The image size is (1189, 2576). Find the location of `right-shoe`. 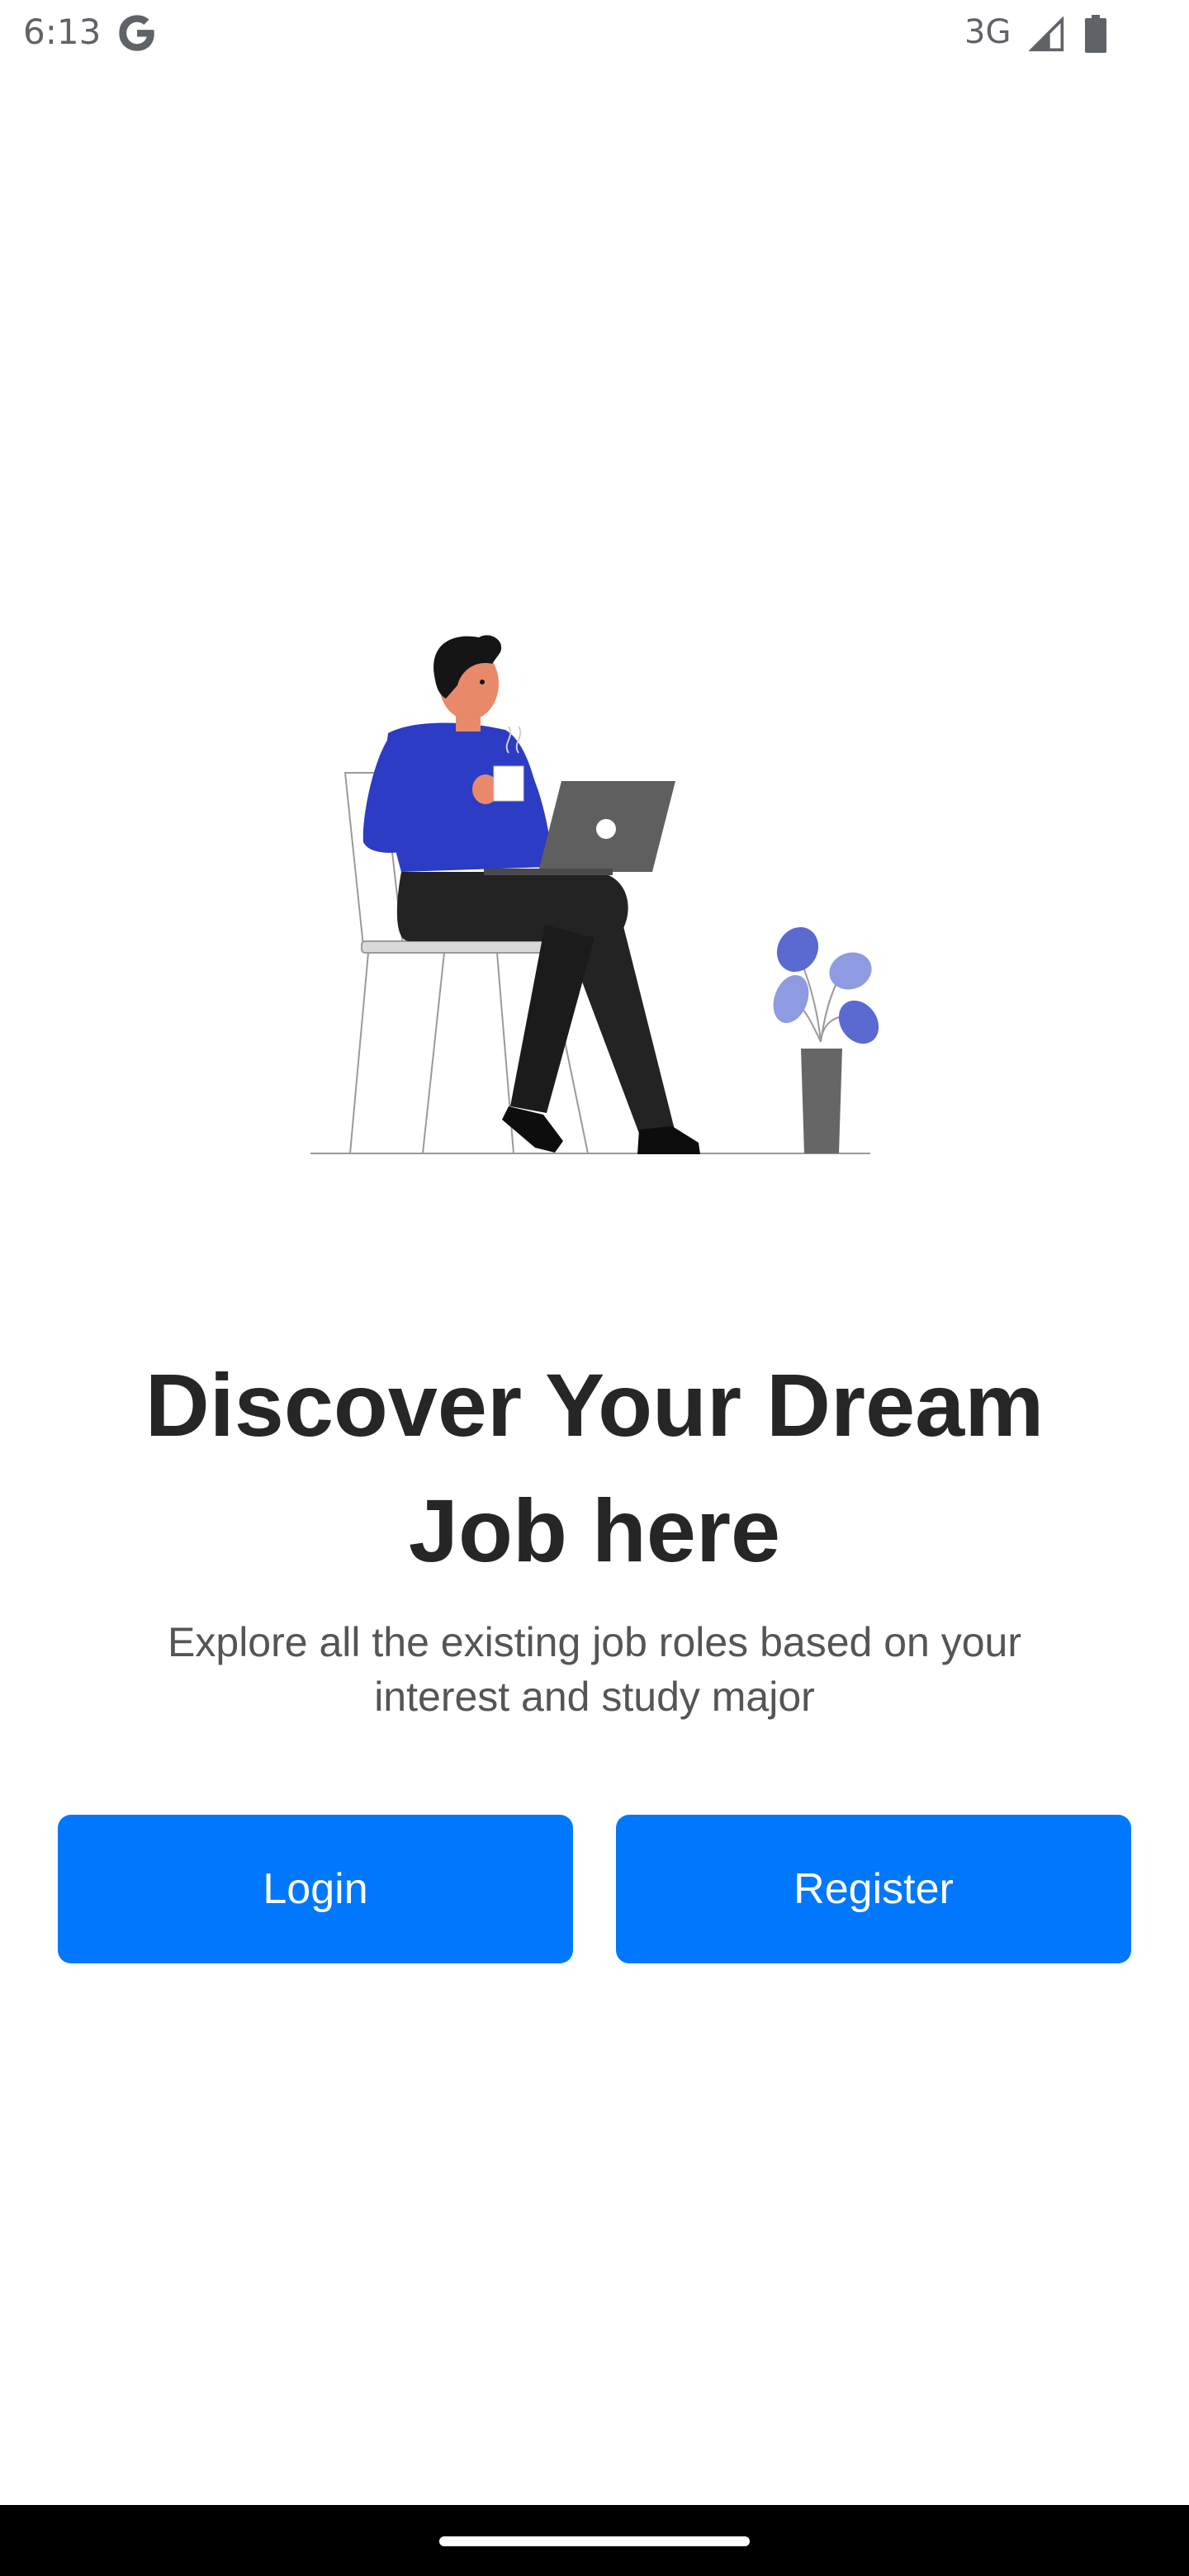

right-shoe is located at coordinates (668, 1140).